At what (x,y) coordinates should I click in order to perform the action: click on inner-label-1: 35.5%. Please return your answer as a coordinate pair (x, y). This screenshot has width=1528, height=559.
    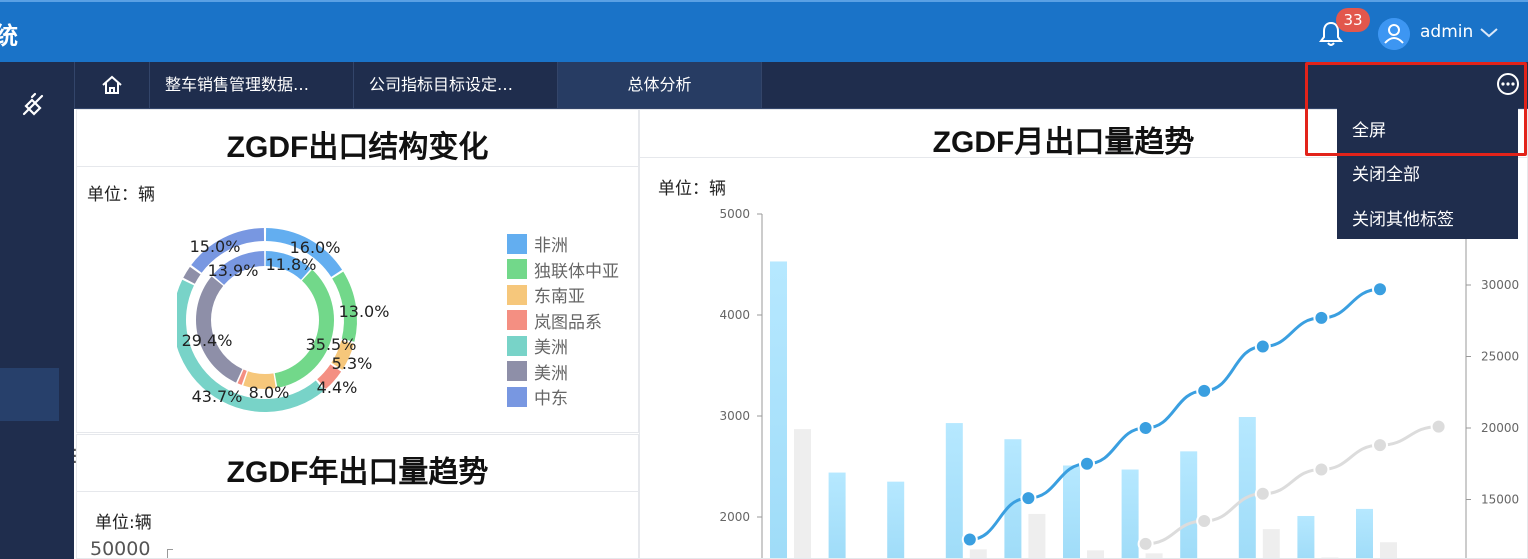
    Looking at the image, I should click on (331, 344).